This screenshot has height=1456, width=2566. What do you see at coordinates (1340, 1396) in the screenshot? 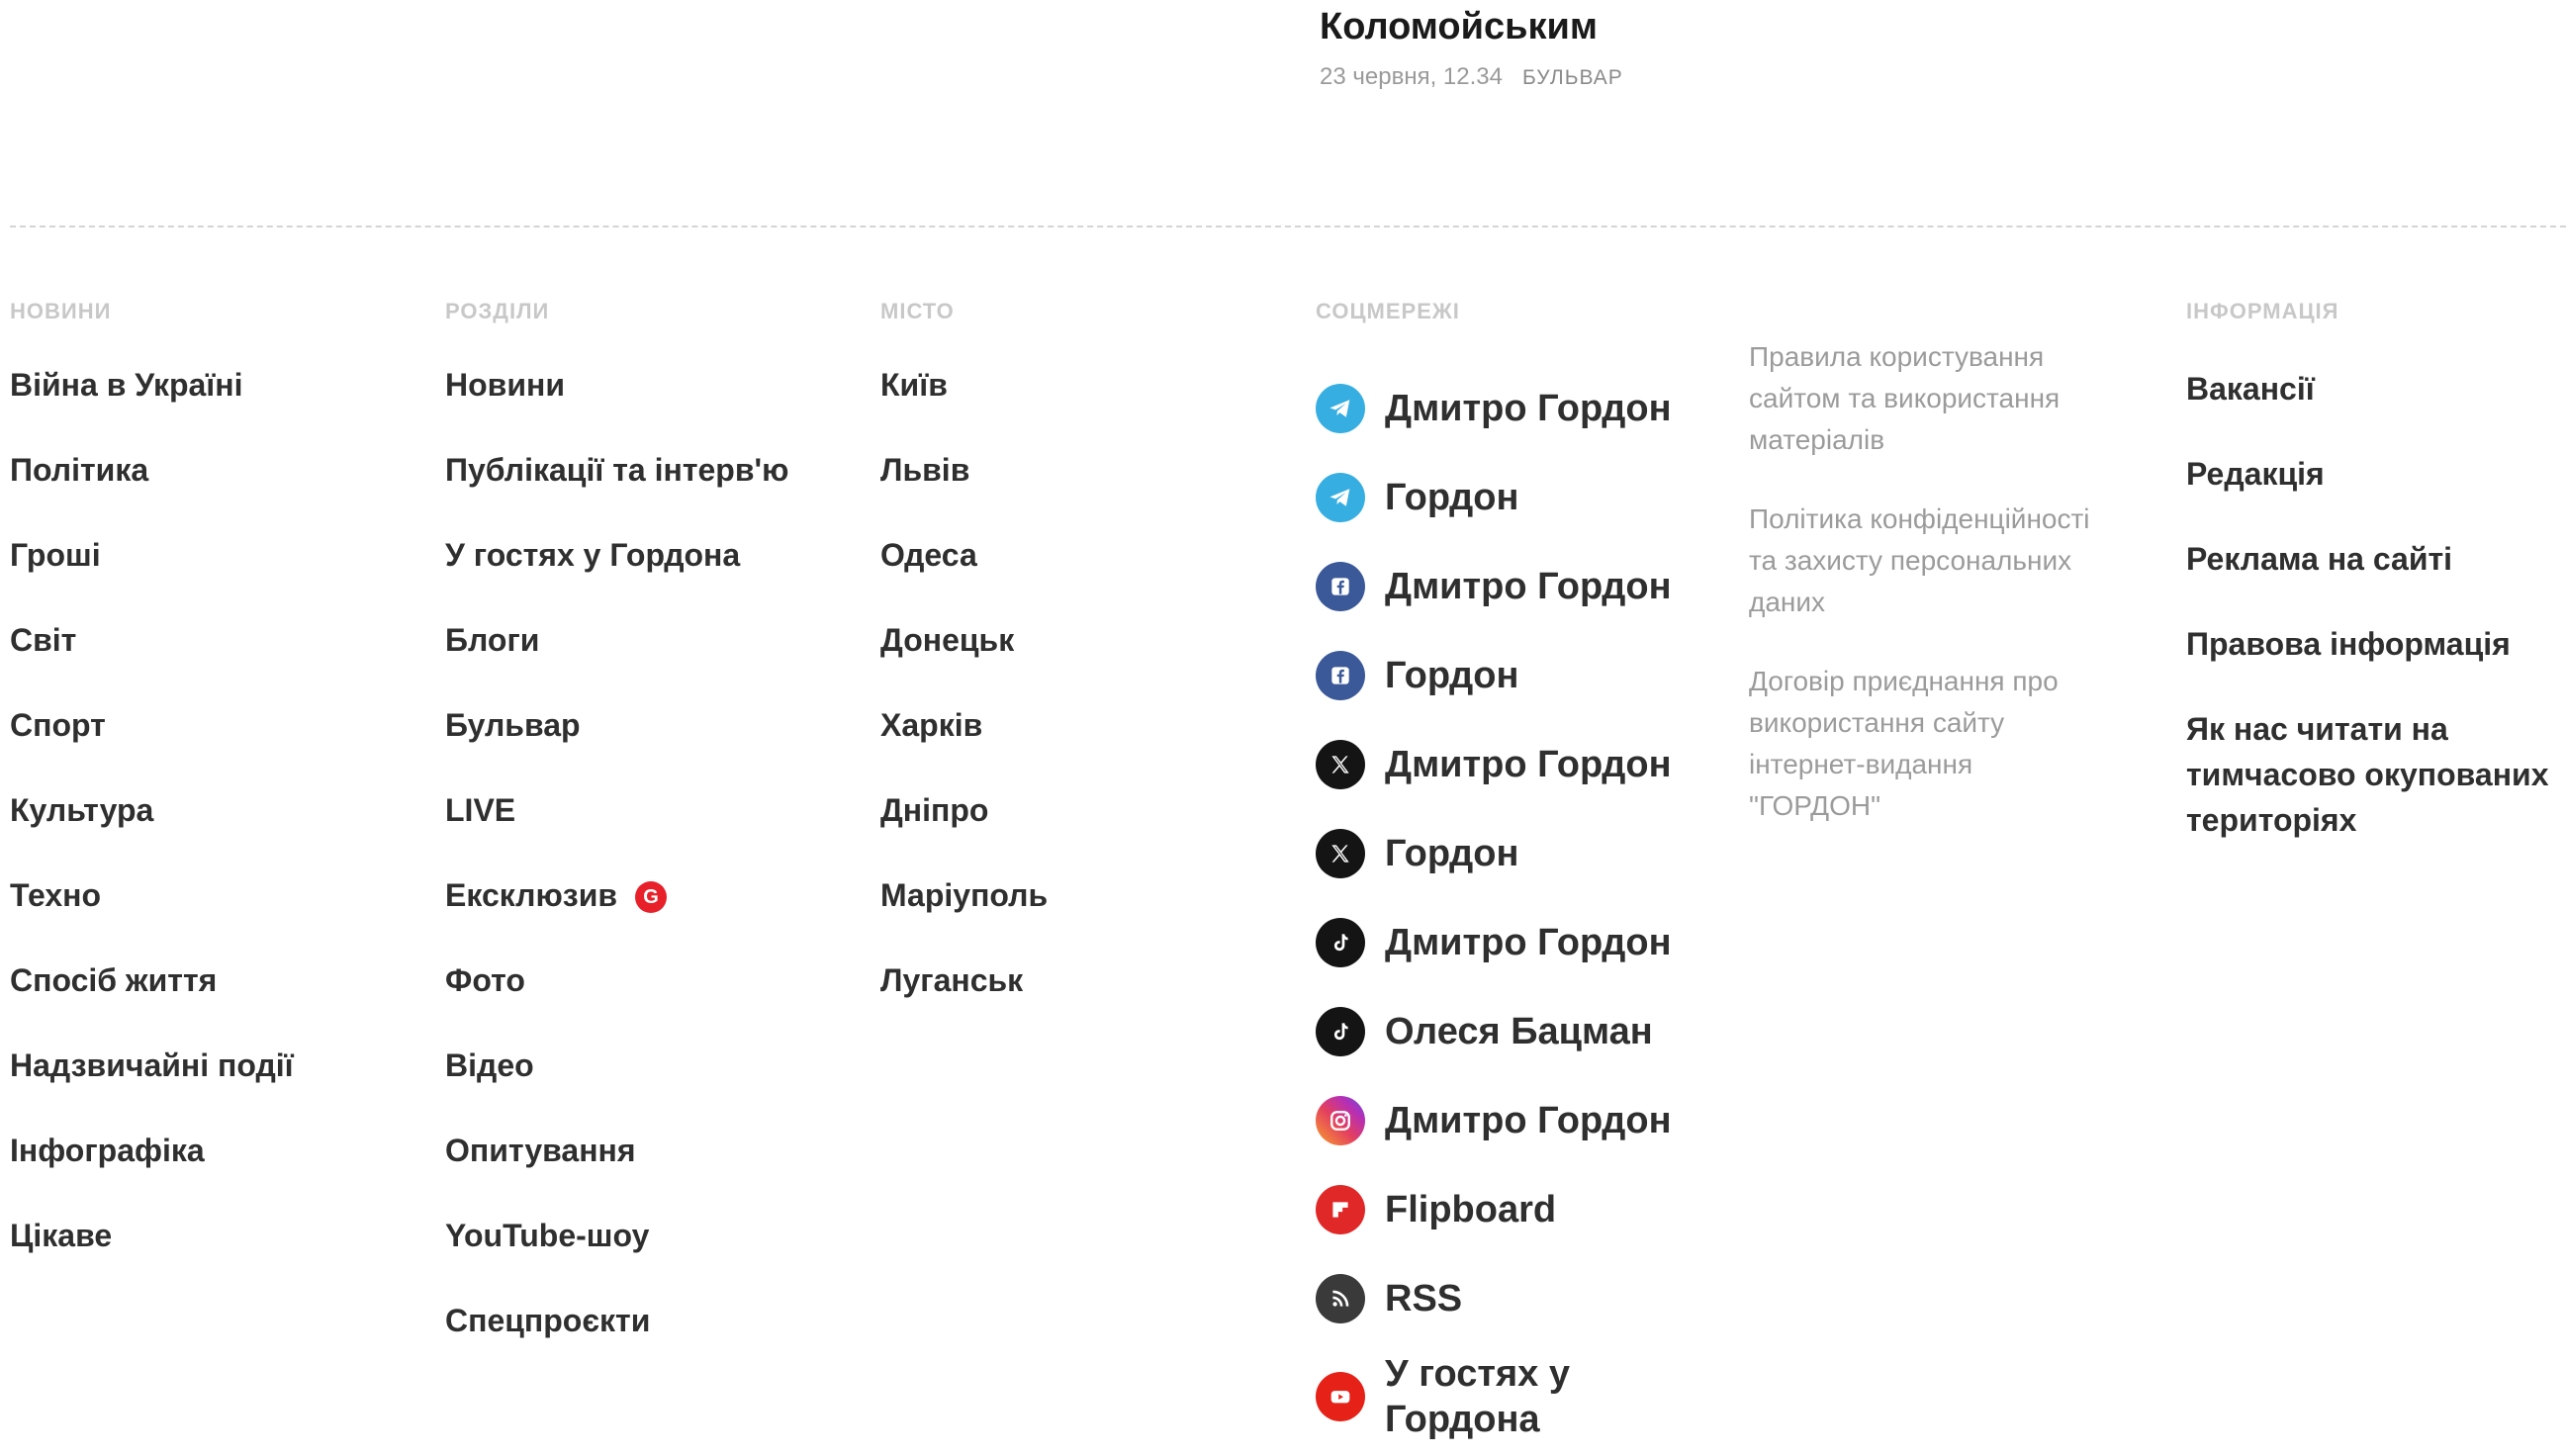
I see `youtube-icon` at bounding box center [1340, 1396].